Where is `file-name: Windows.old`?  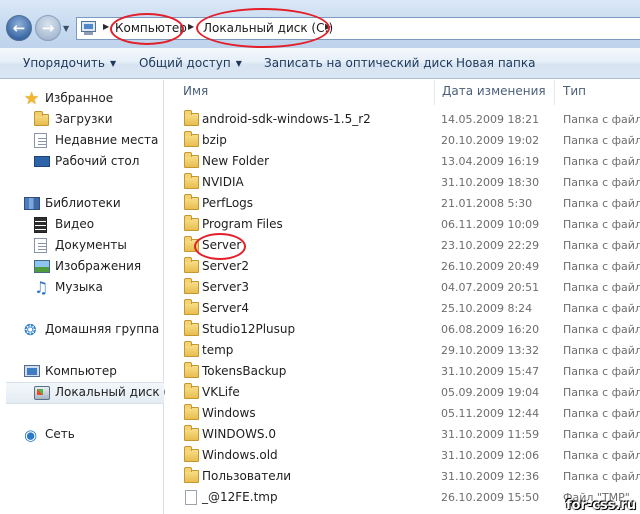
file-name: Windows.old is located at coordinates (240, 455).